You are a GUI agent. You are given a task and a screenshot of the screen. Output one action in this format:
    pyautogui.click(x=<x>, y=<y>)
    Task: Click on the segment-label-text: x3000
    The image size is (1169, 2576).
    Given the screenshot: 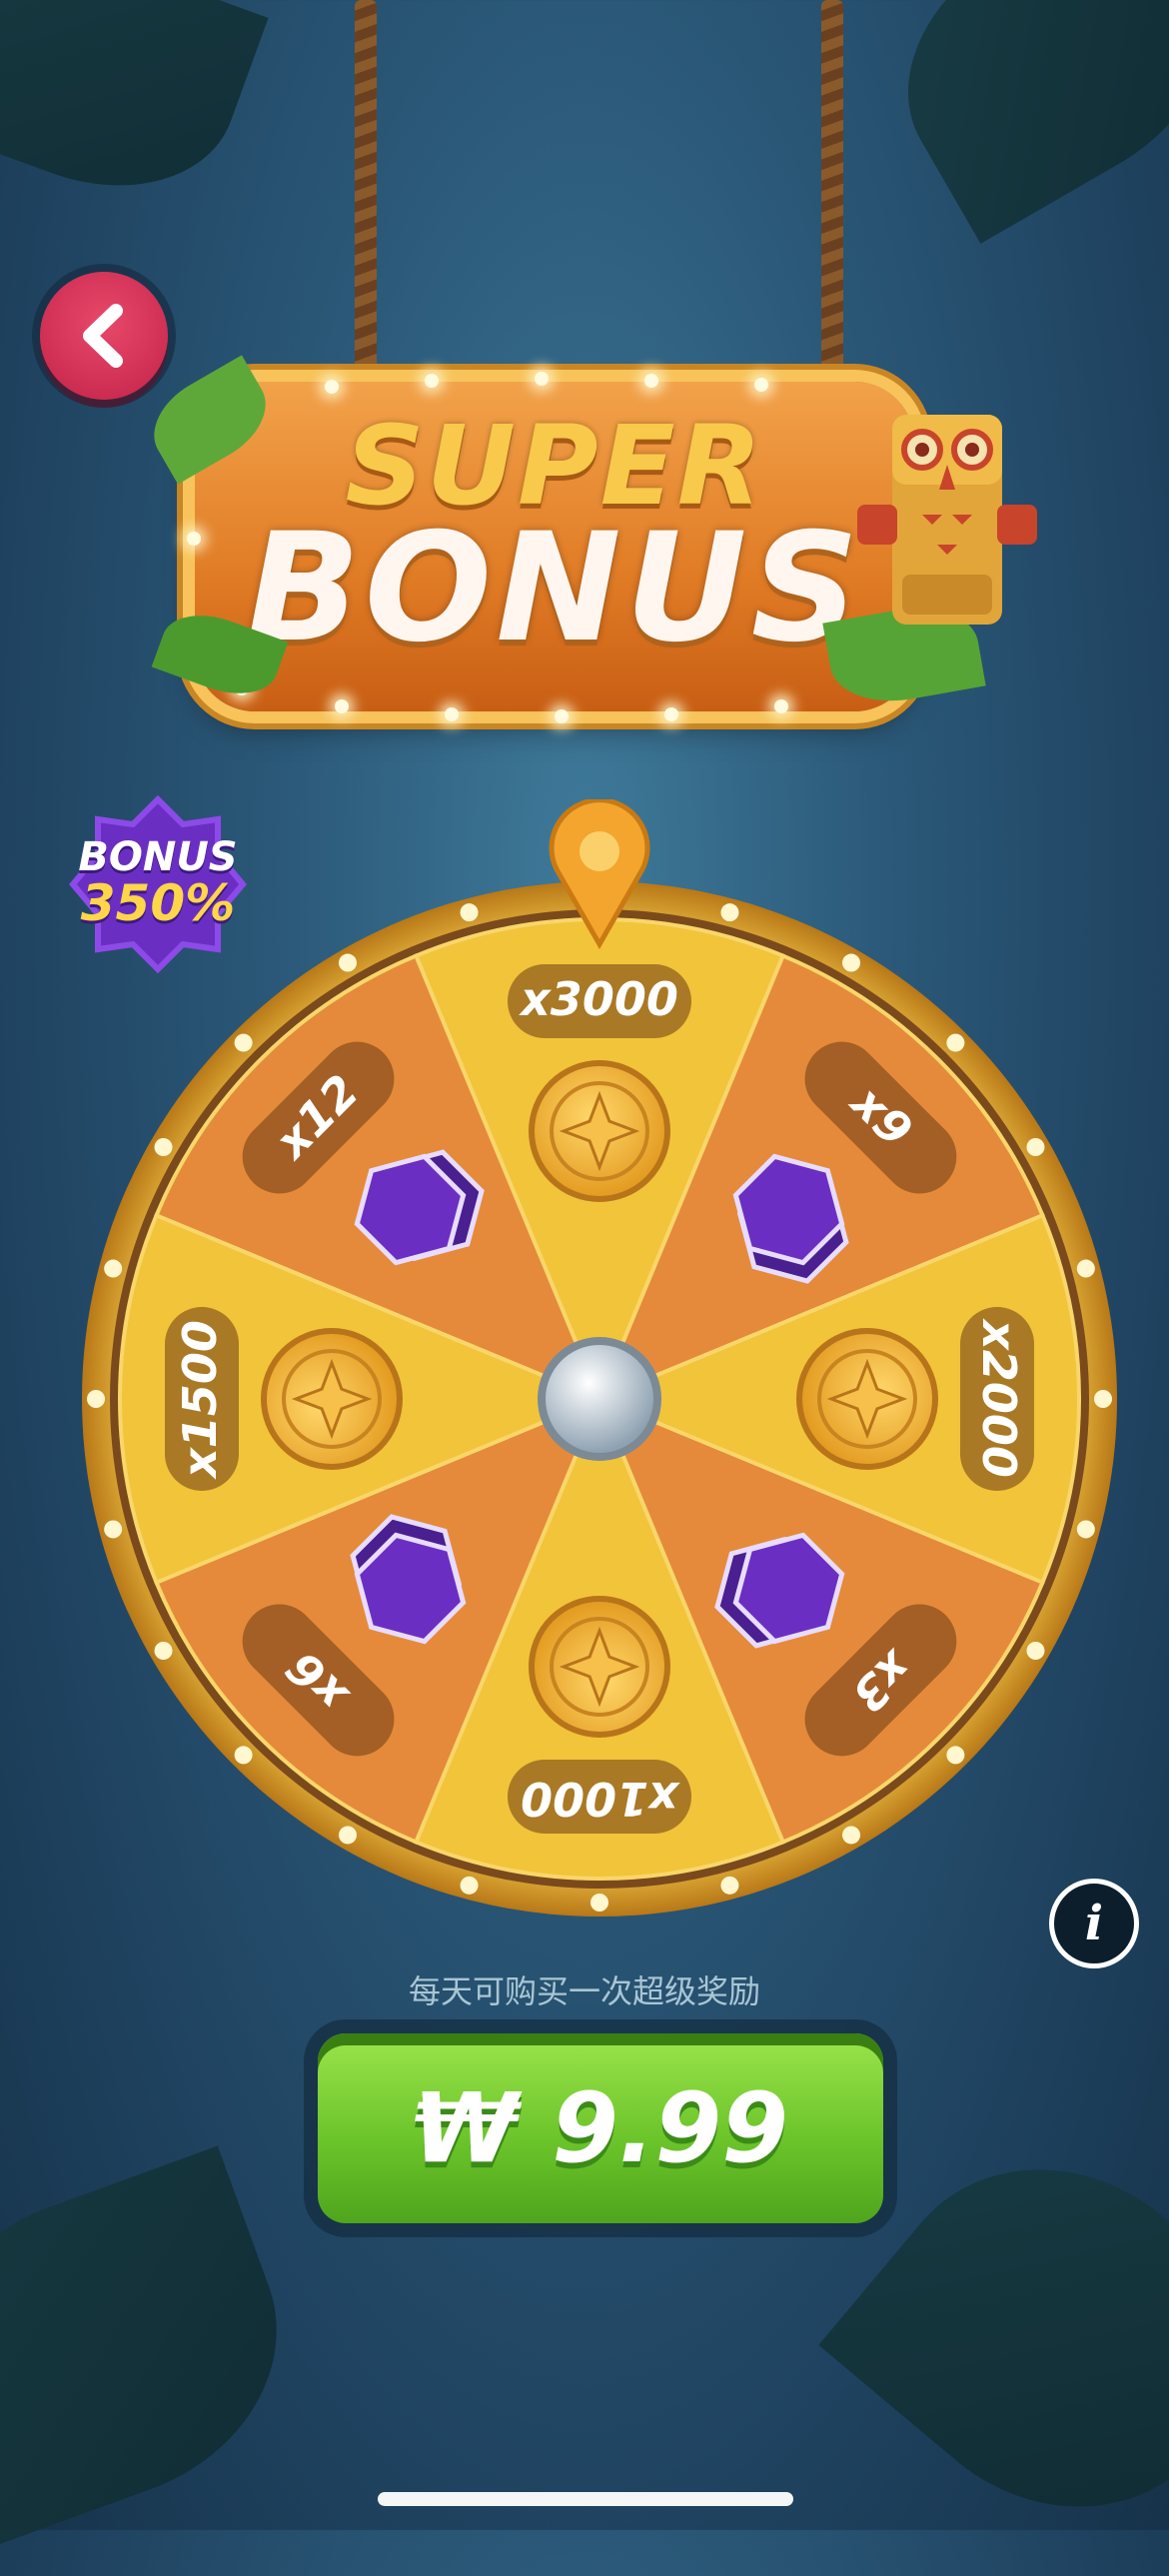 What is the action you would take?
    pyautogui.click(x=598, y=999)
    